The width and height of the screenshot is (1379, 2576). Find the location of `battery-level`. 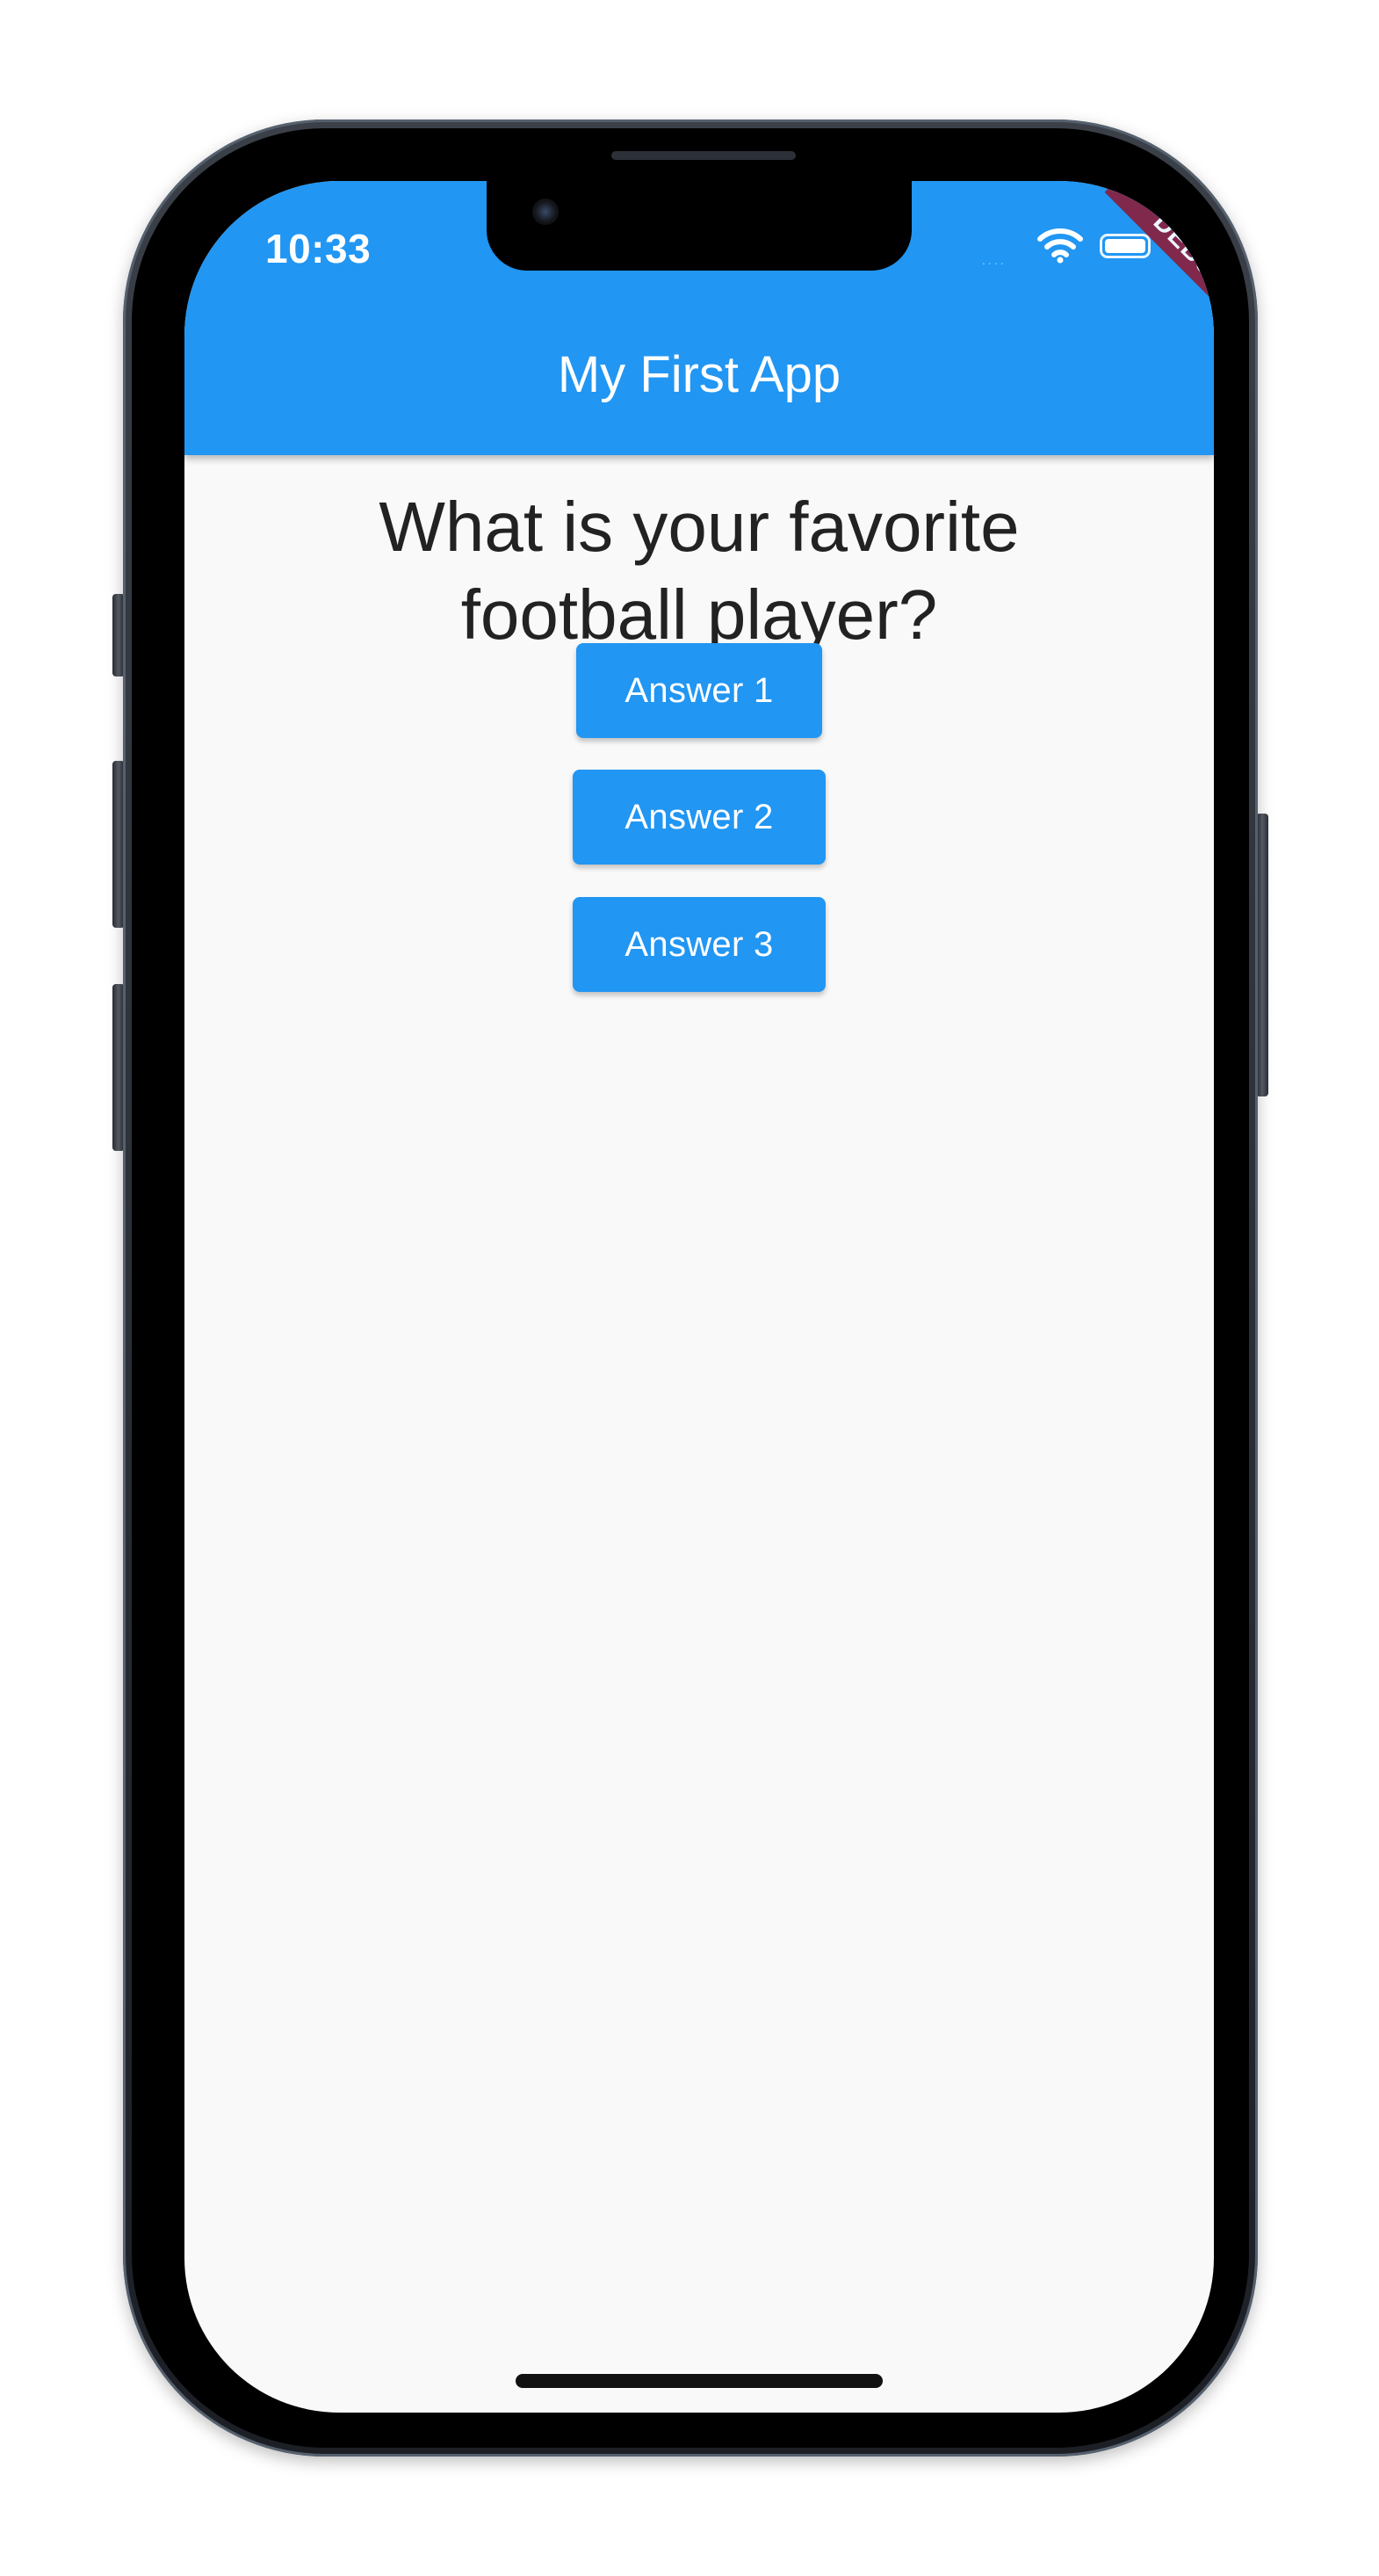

battery-level is located at coordinates (1125, 246).